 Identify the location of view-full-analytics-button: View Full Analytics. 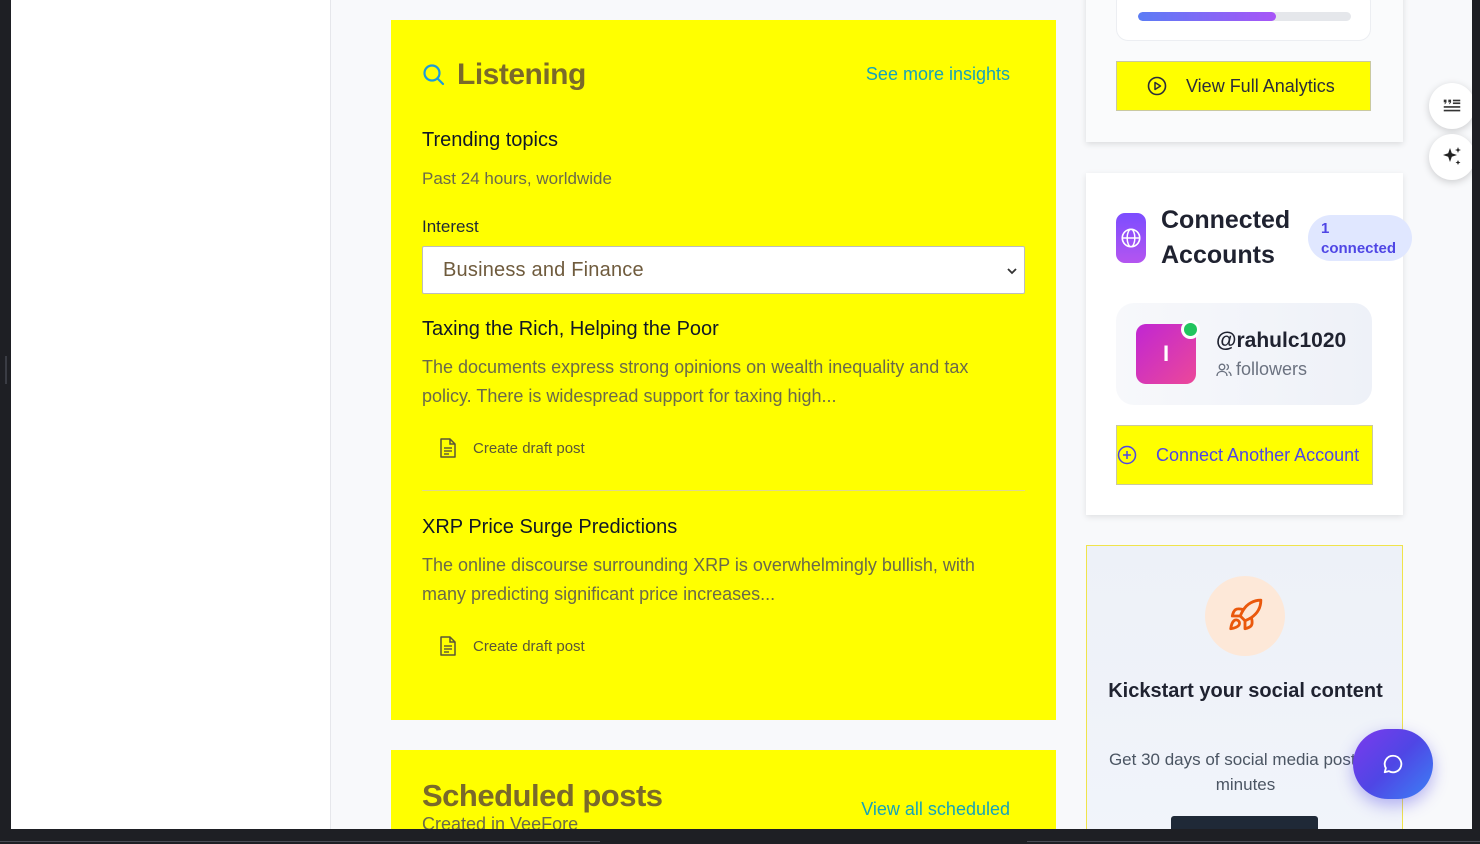
(1243, 86).